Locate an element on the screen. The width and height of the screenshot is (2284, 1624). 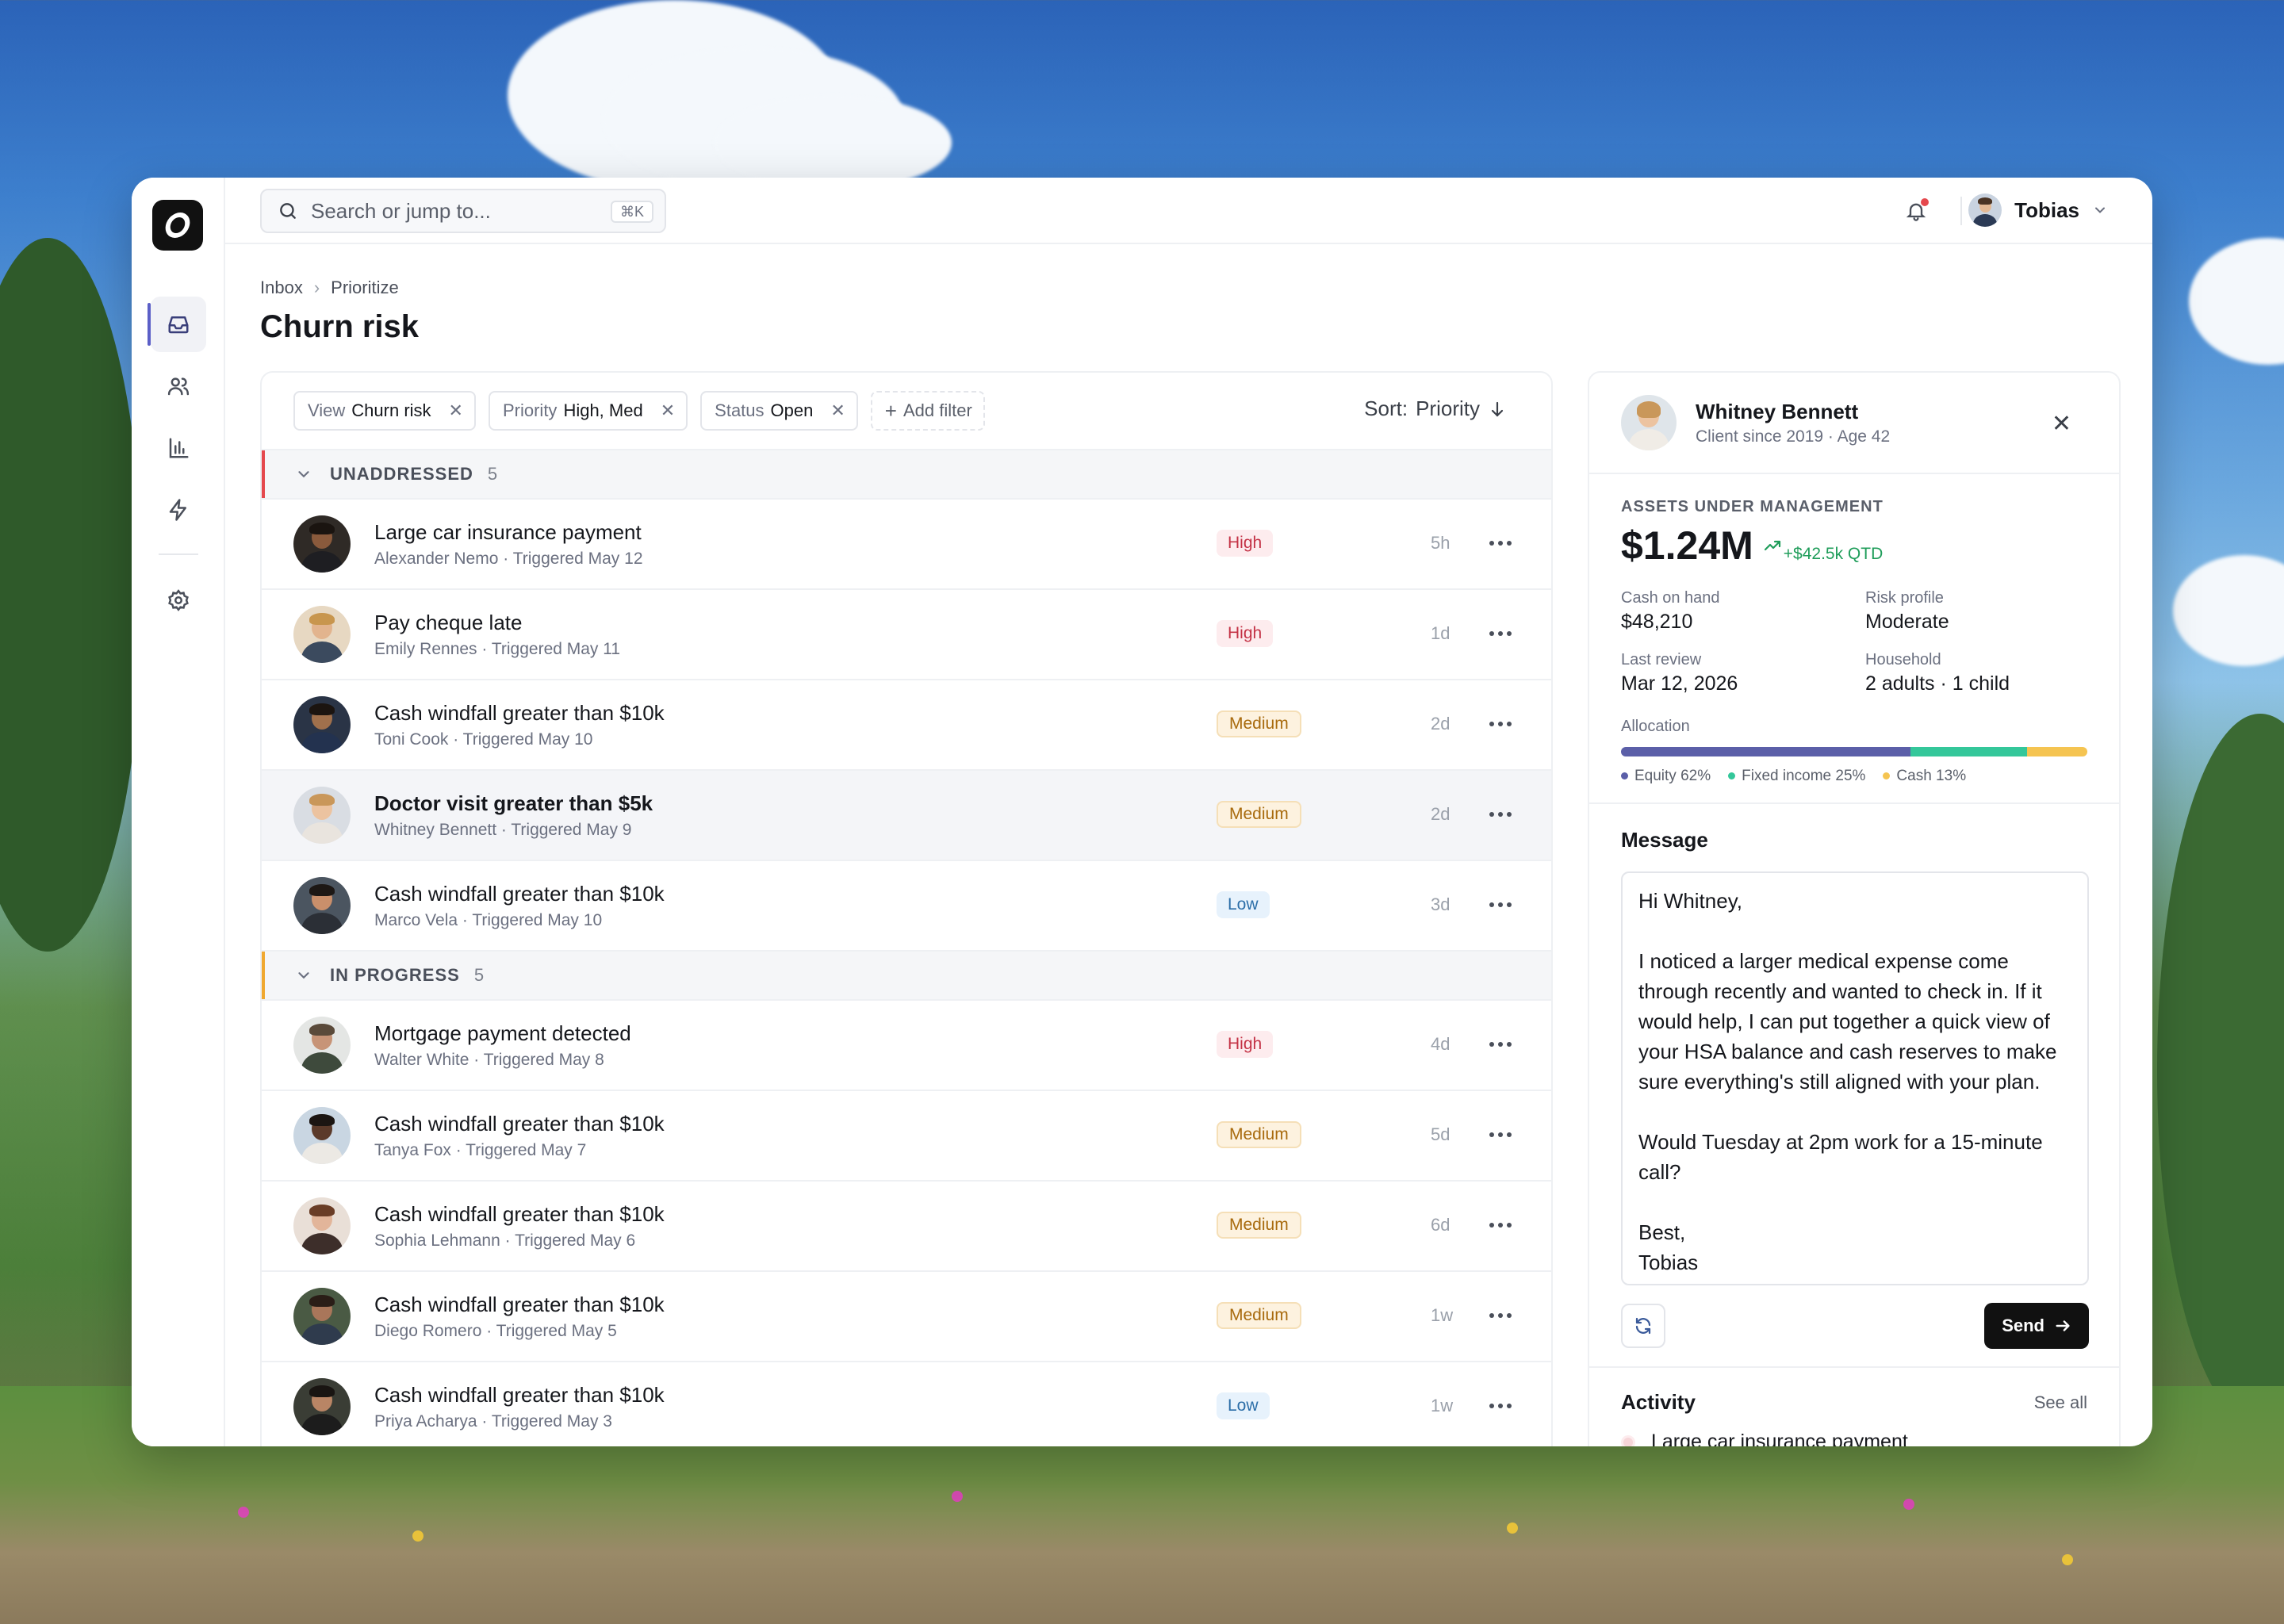
alert-title: Large car insurance payment is located at coordinates (508, 531).